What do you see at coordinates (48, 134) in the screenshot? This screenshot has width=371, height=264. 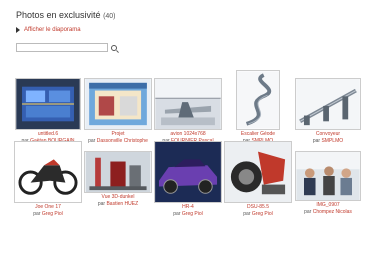 I see `photo-title: untitled.6` at bounding box center [48, 134].